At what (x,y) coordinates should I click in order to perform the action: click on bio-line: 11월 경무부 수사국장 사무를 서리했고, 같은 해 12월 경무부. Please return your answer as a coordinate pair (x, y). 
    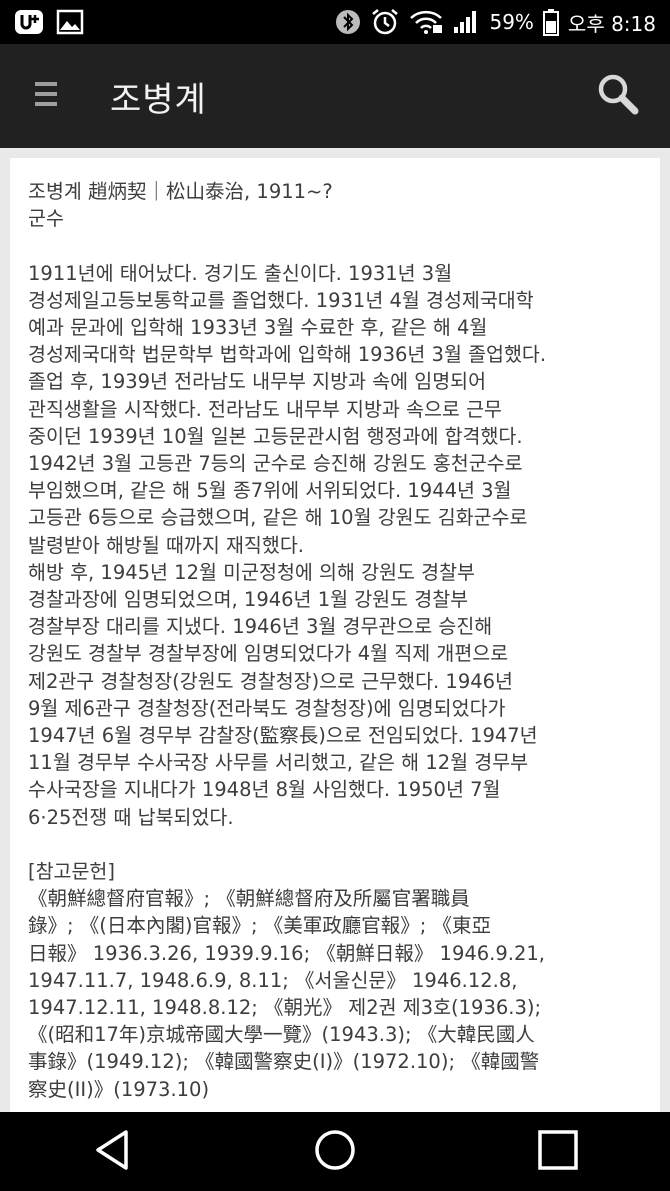
    Looking at the image, I should click on (278, 763).